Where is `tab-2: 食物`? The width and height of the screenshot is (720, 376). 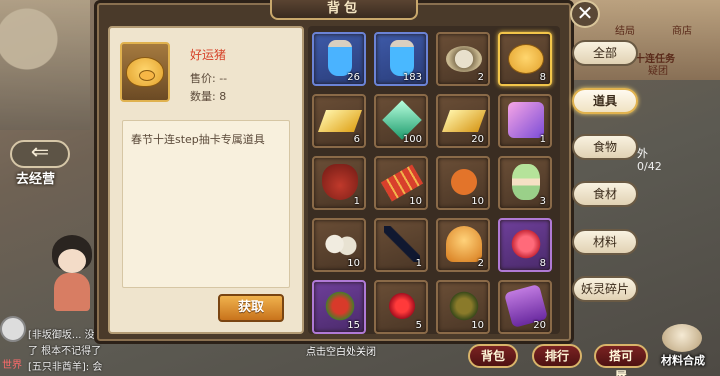 tab-2: 食物 is located at coordinates (605, 147).